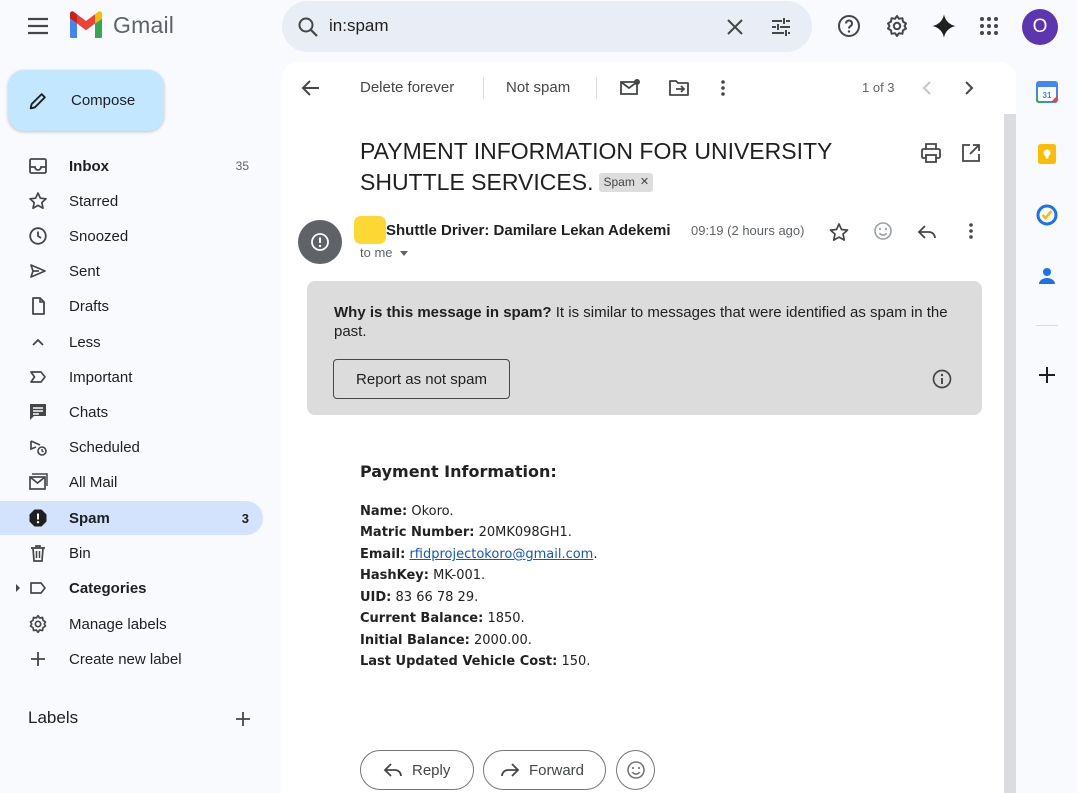 The width and height of the screenshot is (1077, 793). What do you see at coordinates (931, 153) in the screenshot?
I see `print-icon` at bounding box center [931, 153].